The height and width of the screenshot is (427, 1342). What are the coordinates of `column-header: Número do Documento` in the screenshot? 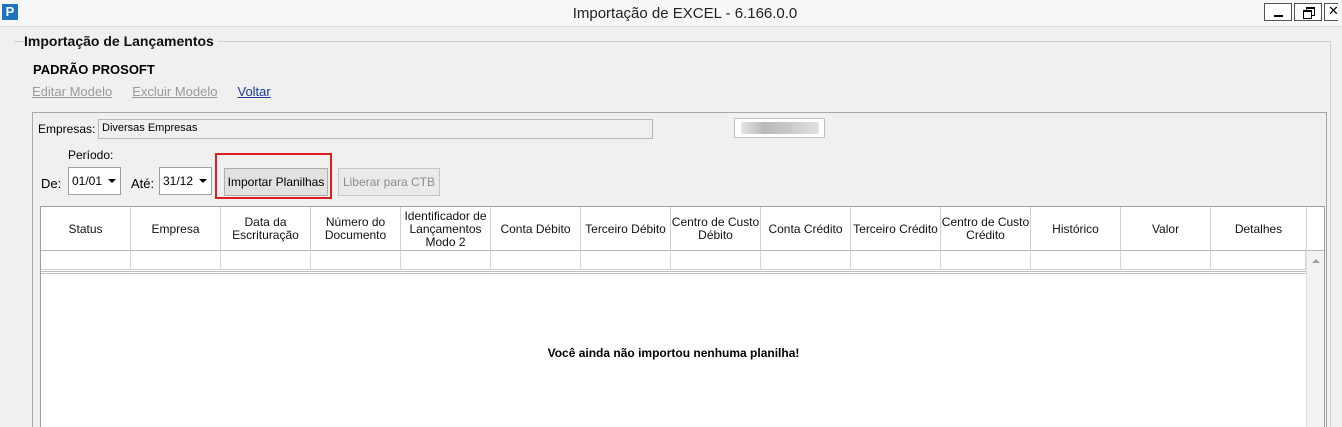 It's located at (356, 229).